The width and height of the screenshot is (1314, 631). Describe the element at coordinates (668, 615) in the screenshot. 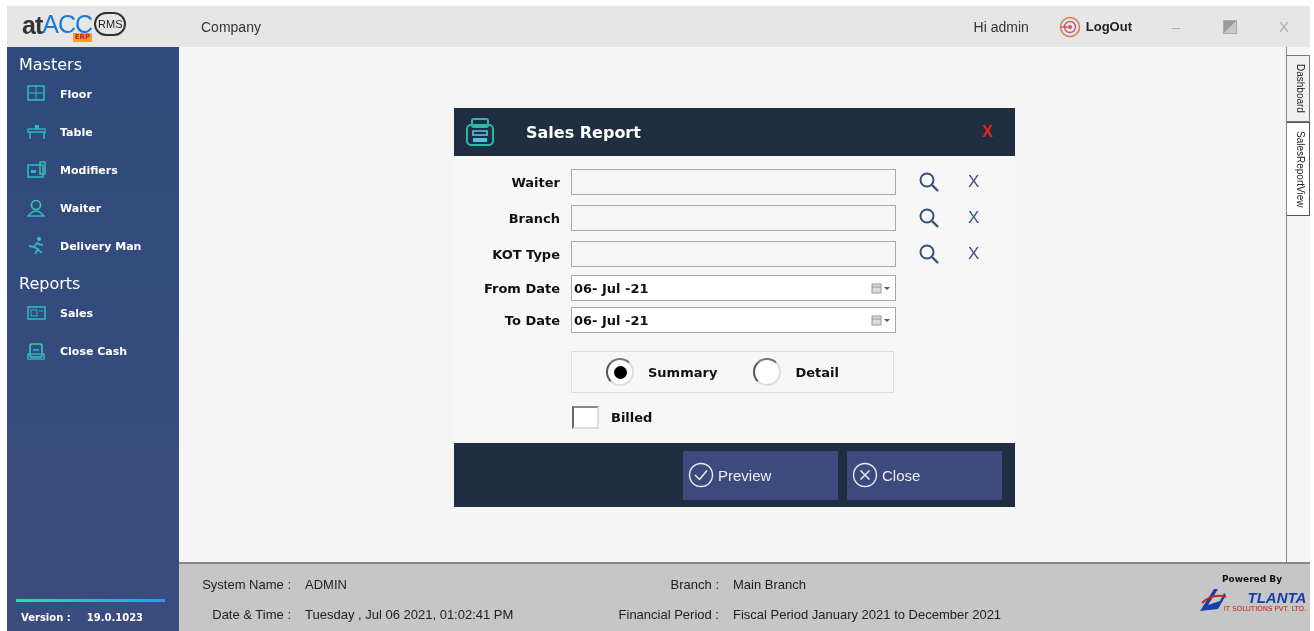

I see `status-label: Financial Period :` at that location.